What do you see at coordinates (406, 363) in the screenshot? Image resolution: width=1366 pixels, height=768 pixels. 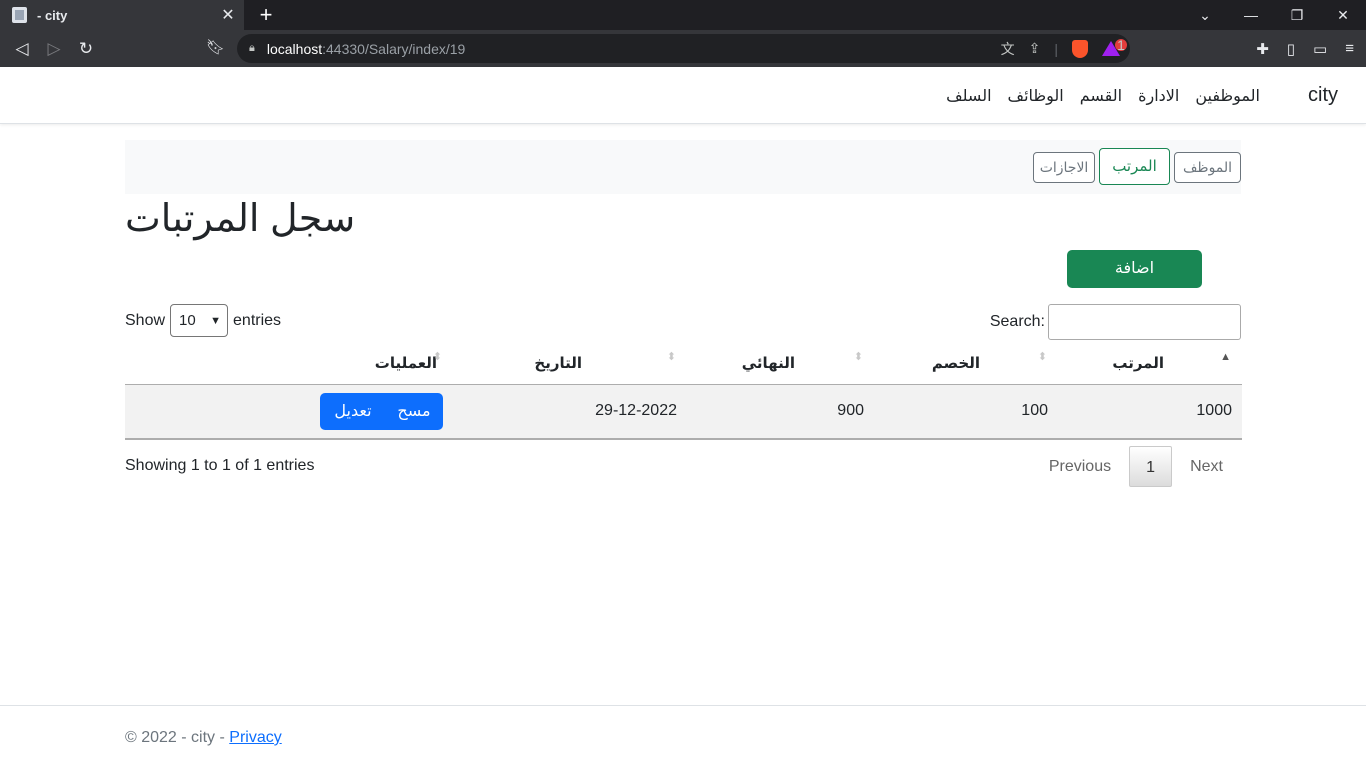 I see `column-header-actions: العمليات` at bounding box center [406, 363].